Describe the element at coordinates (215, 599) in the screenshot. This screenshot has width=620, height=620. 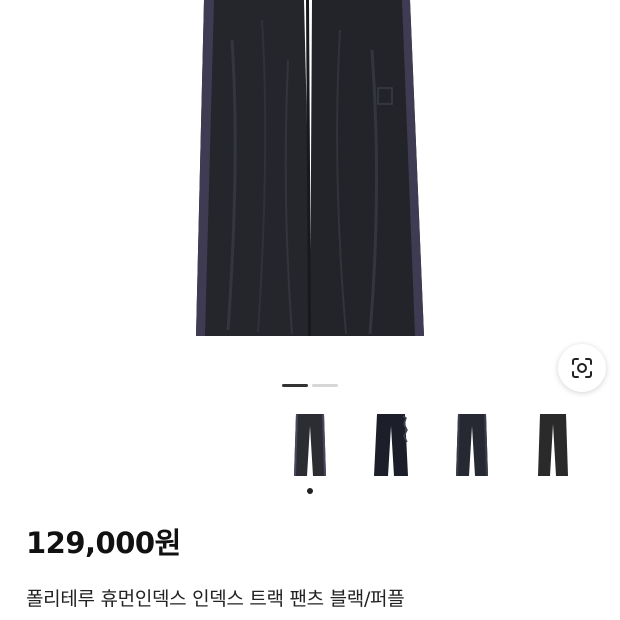
I see `product-title: 폴리테루 휴먼인덱스 인덱스 트랙 팬츠 블랙/퍼플` at that location.